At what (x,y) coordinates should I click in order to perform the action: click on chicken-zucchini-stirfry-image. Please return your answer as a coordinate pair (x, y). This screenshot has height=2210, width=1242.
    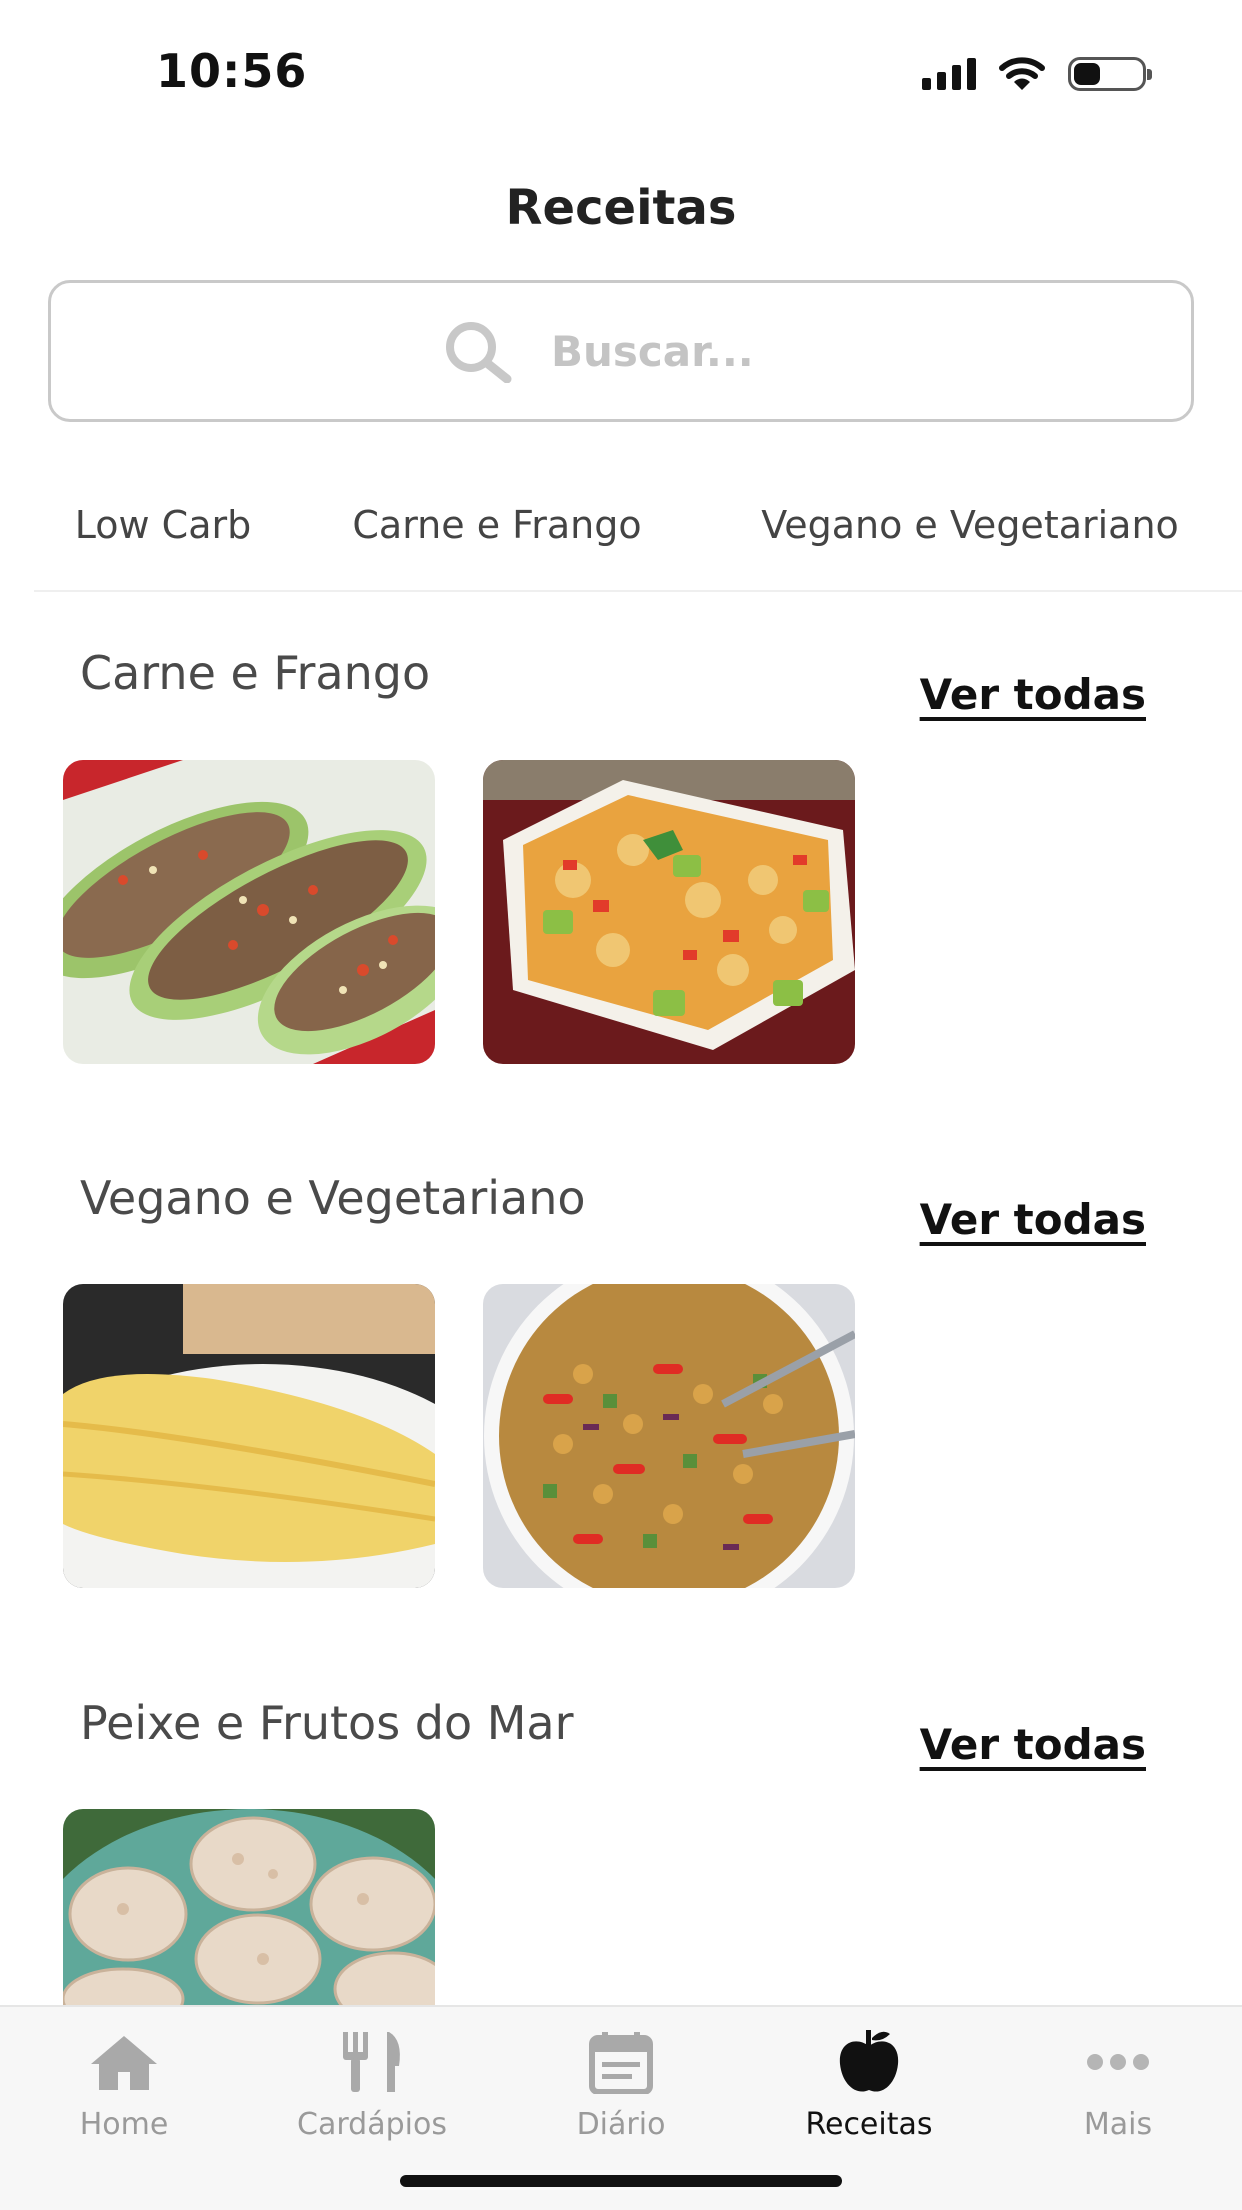
    Looking at the image, I should click on (669, 912).